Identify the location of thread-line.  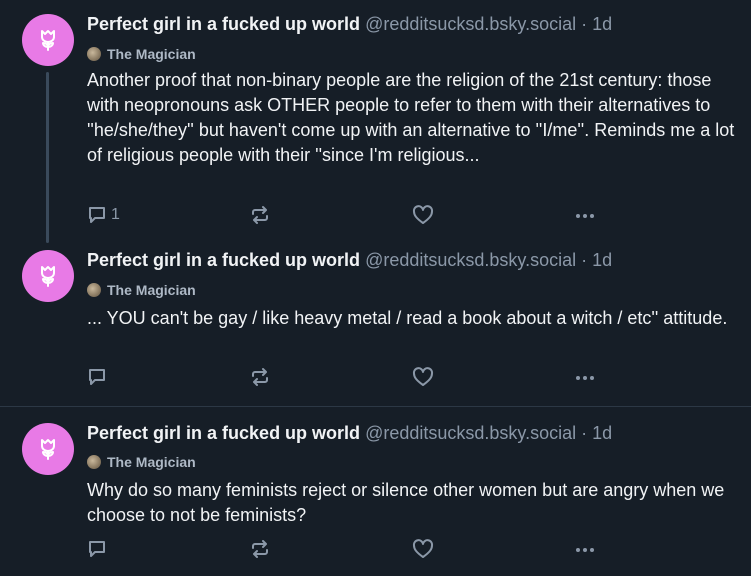
(47, 157).